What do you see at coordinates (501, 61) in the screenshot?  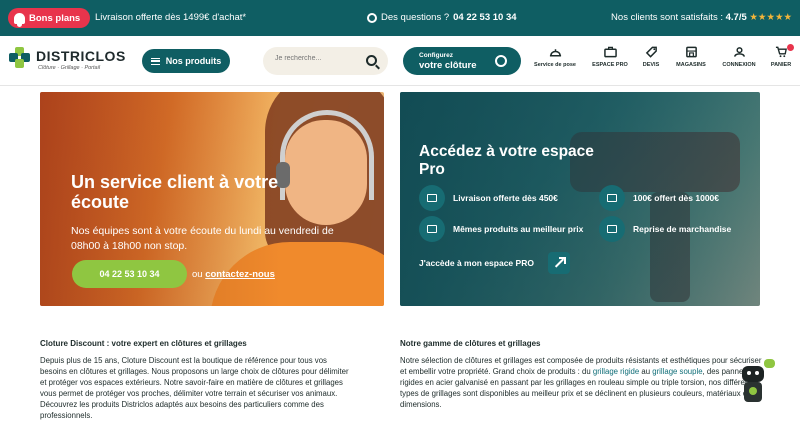 I see `configurator-icon` at bounding box center [501, 61].